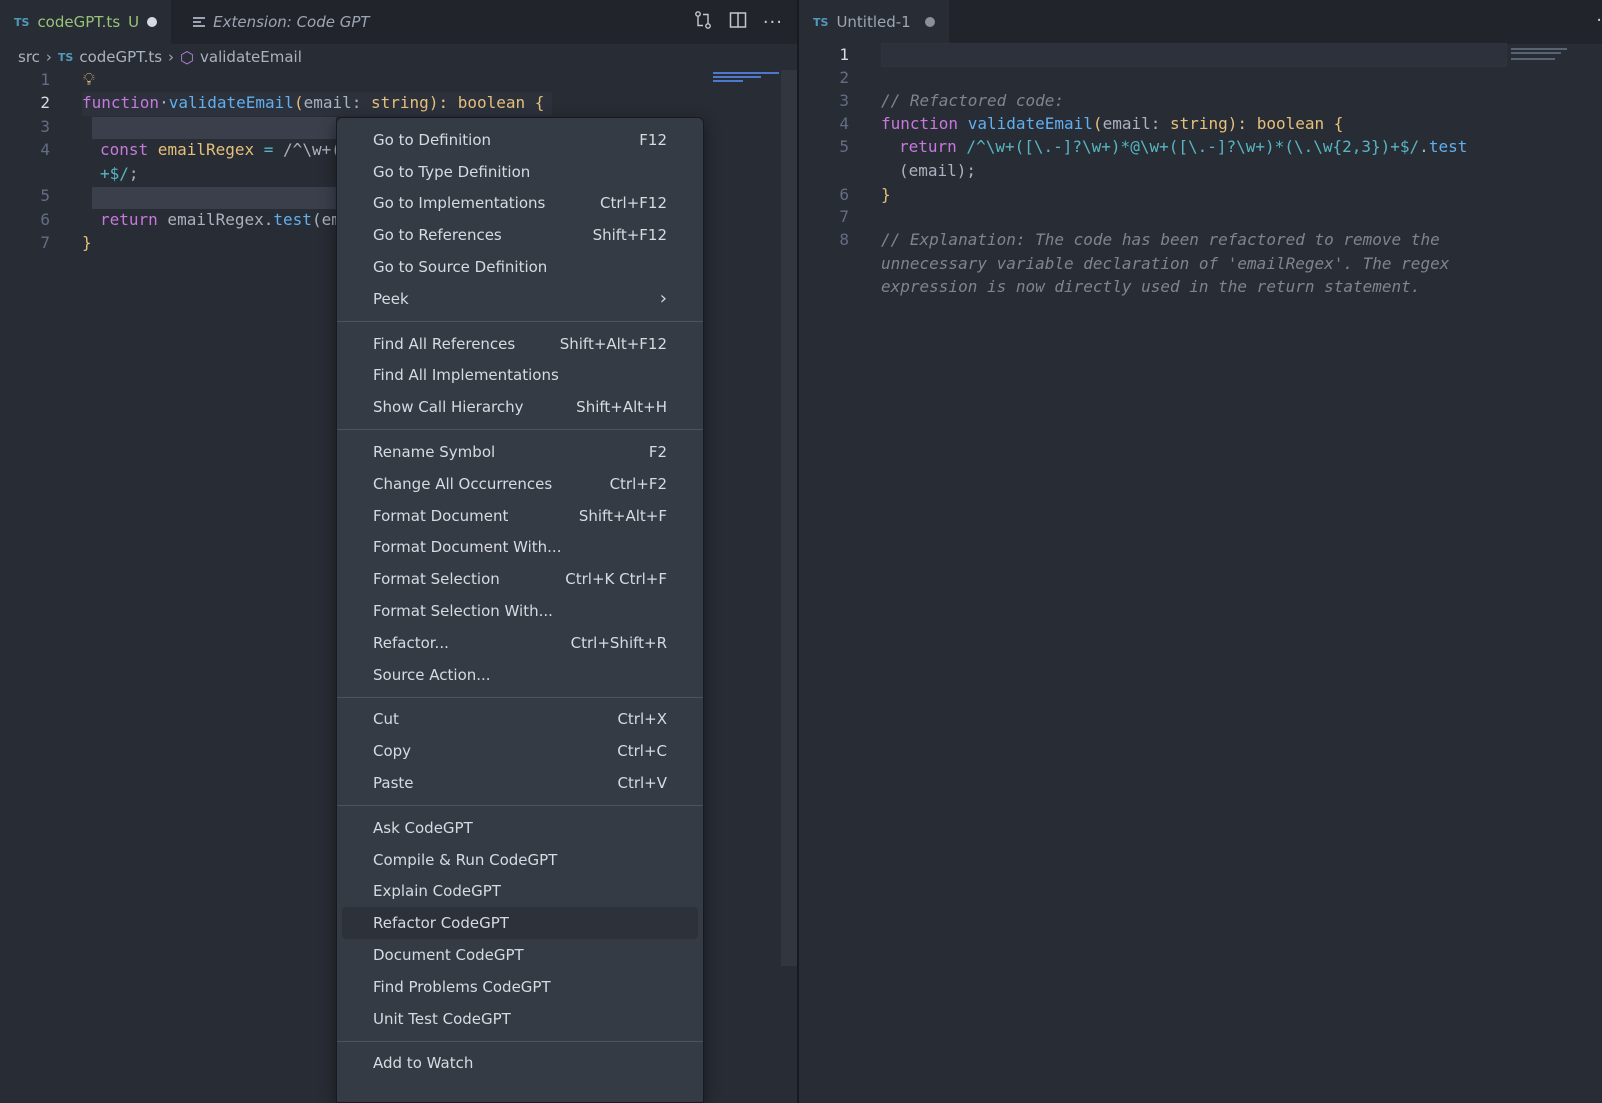 Image resolution: width=1602 pixels, height=1103 pixels. What do you see at coordinates (618, 642) in the screenshot?
I see `menu-item-keybinding: Ctrl+Shift+R` at bounding box center [618, 642].